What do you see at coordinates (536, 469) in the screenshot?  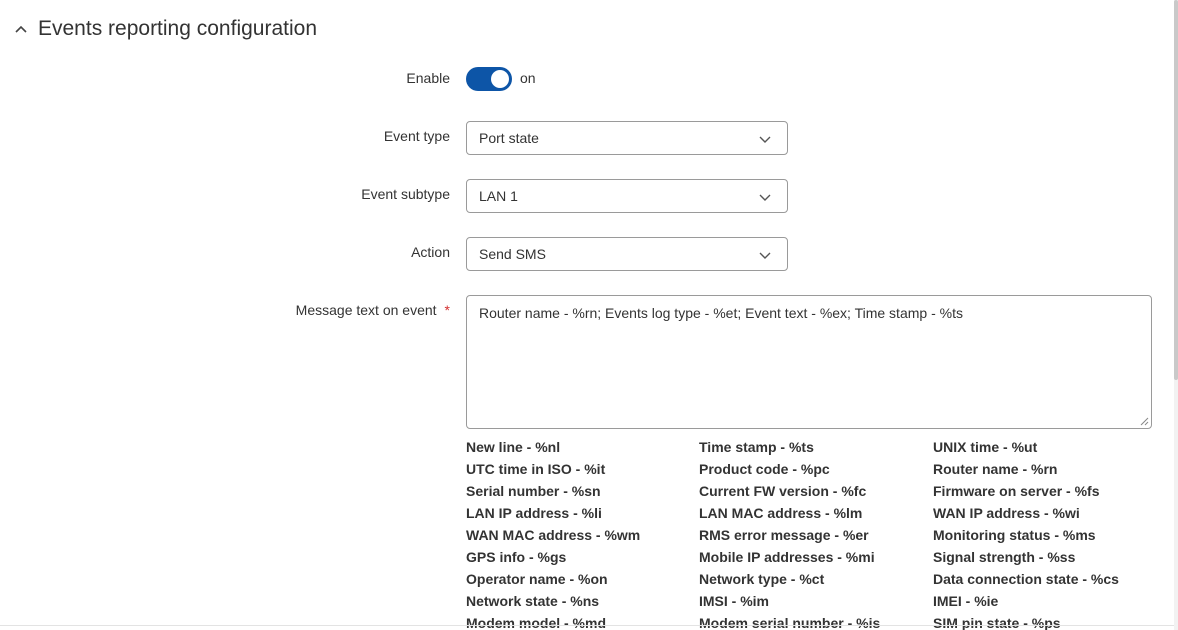 I see `variable-item: UTC time in ISO - %it` at bounding box center [536, 469].